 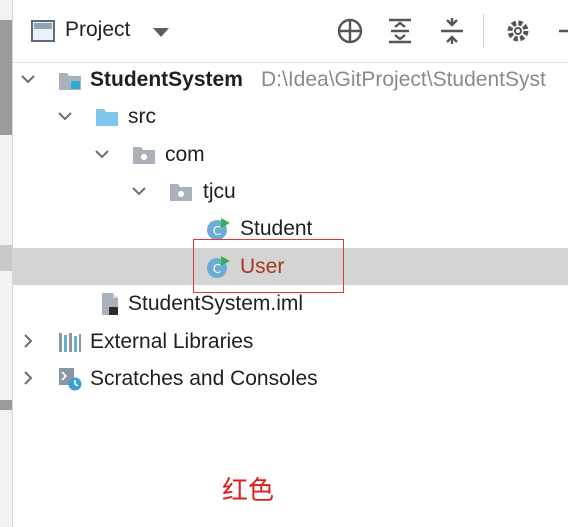 I want to click on scratches-label: Scratches and Consoles, so click(x=204, y=378).